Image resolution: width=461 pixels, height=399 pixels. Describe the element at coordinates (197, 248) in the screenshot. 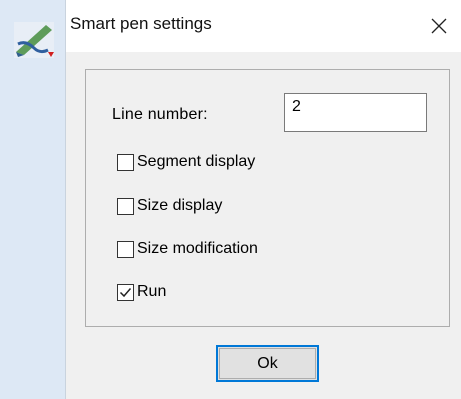

I see `size-modification-label: Size modification` at that location.